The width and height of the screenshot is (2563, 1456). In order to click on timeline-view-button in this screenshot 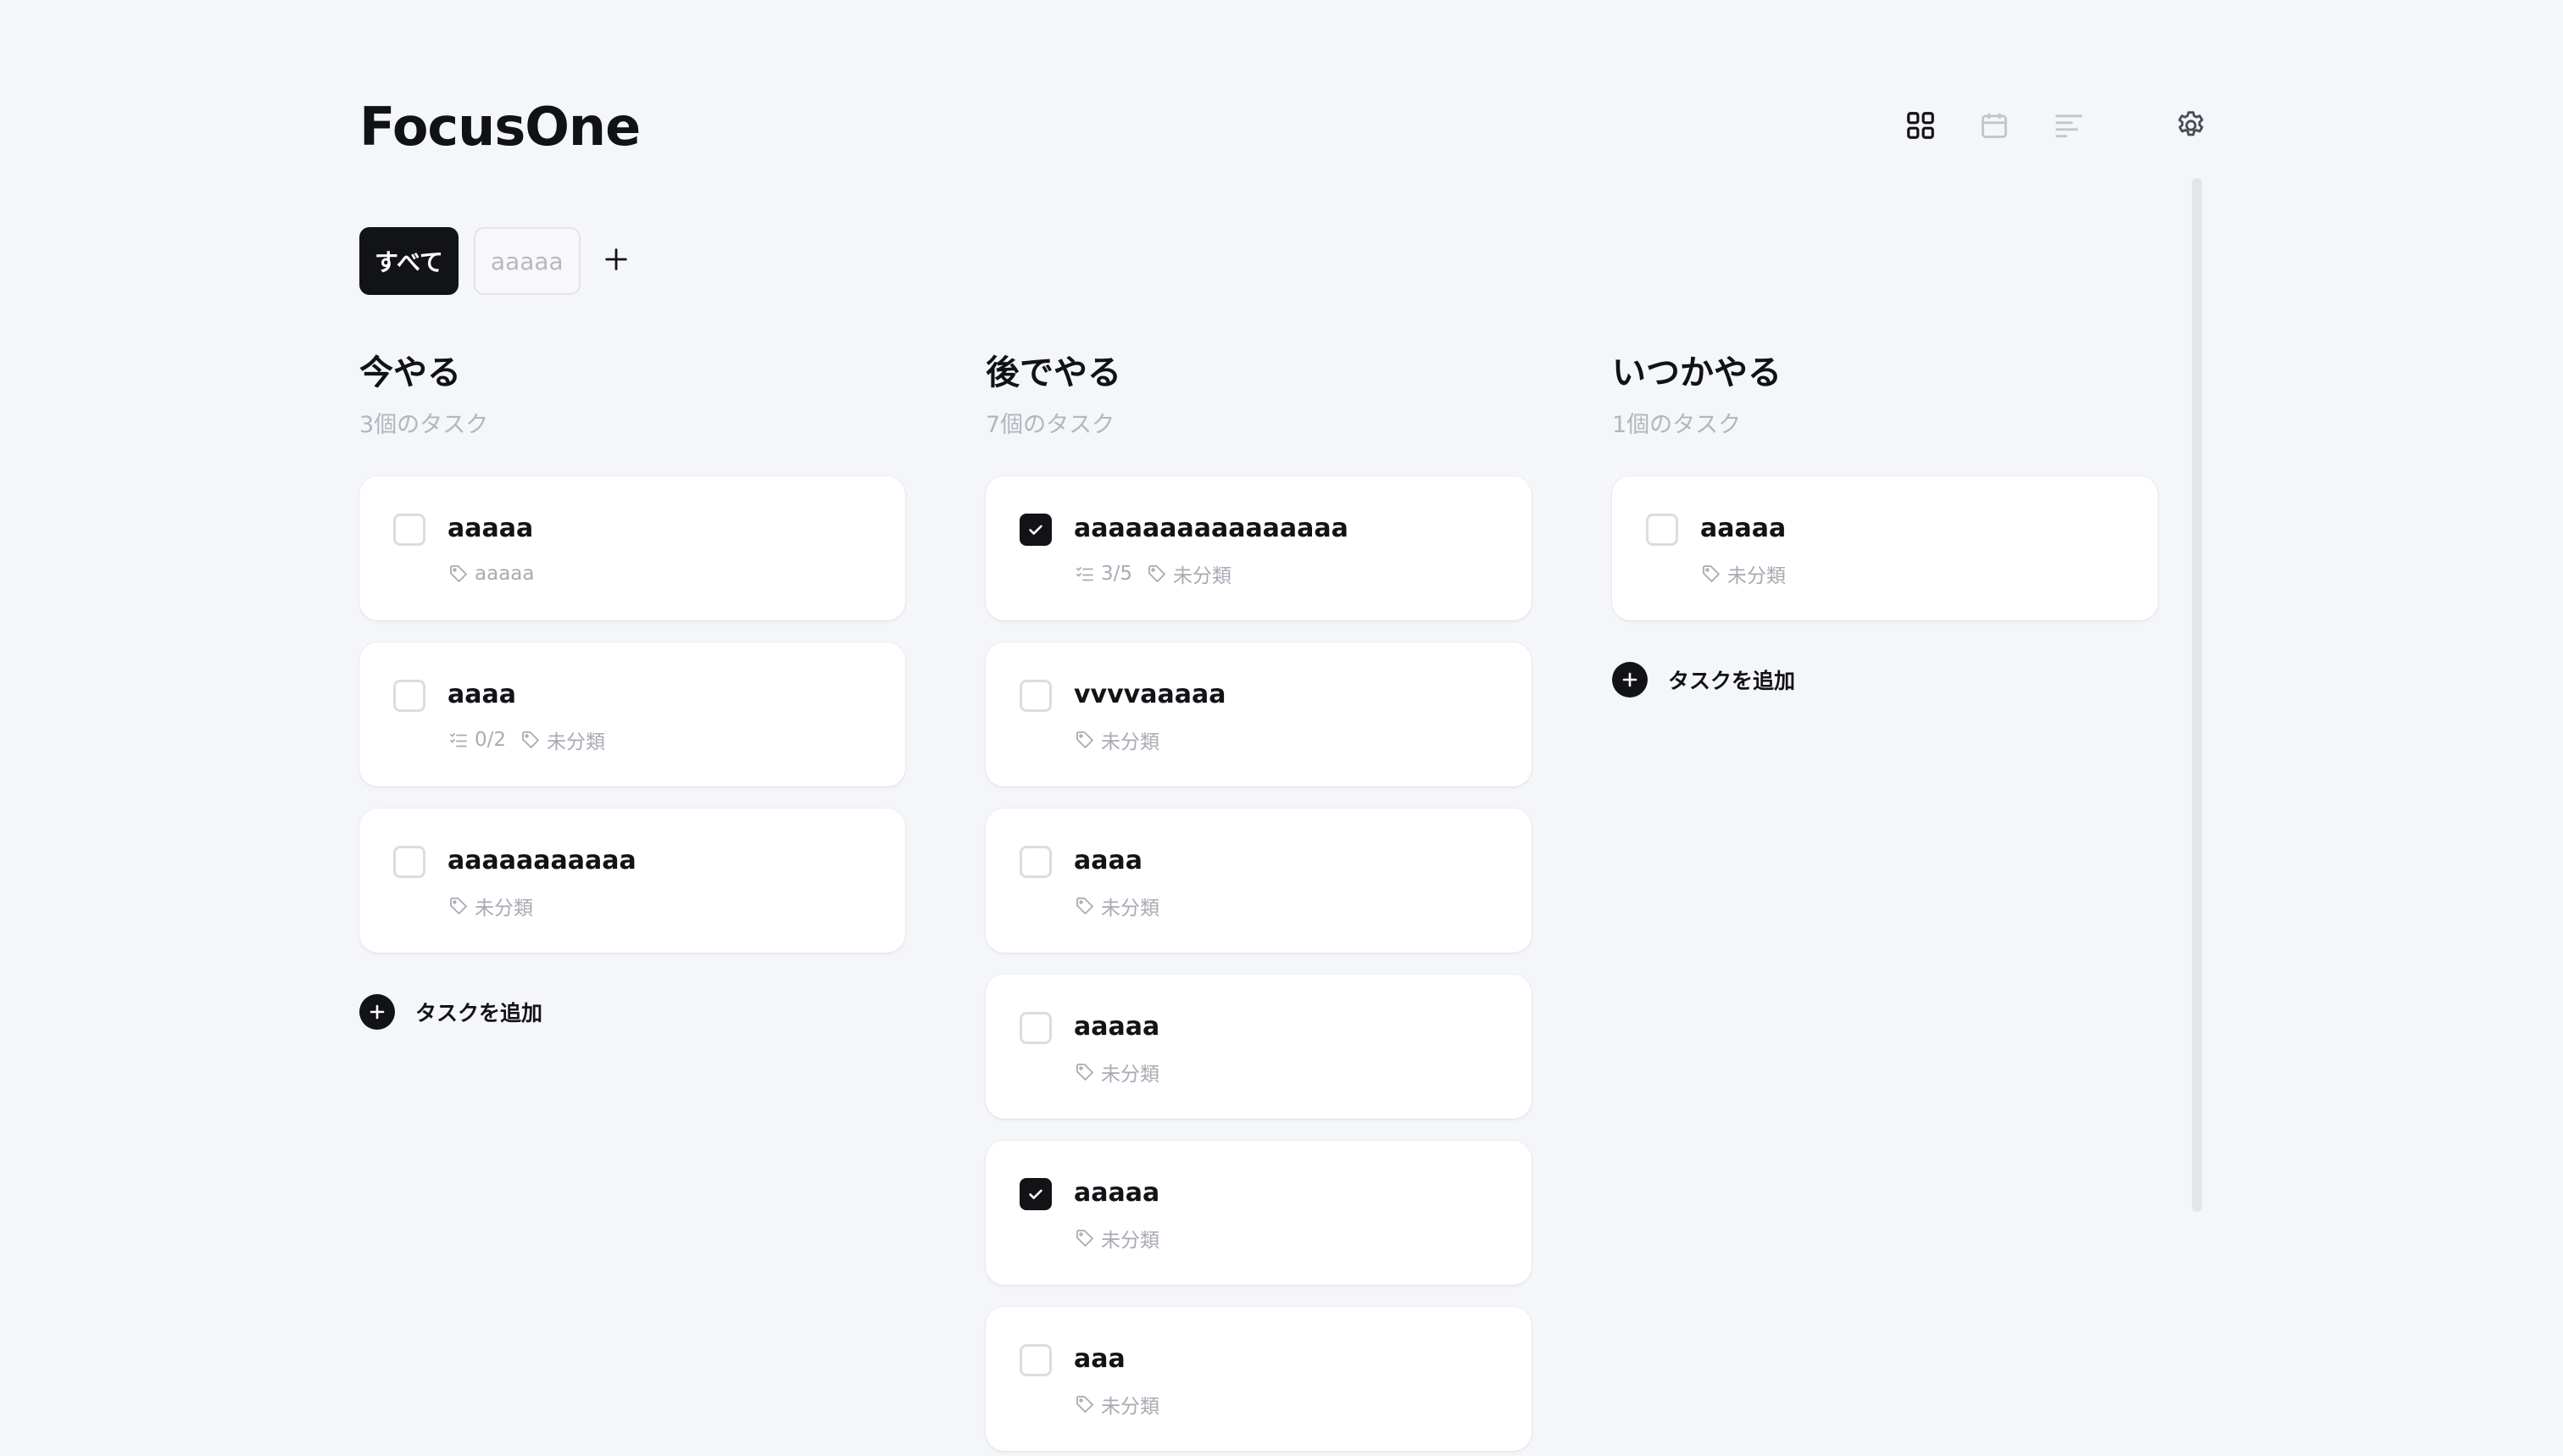, I will do `click(2069, 125)`.